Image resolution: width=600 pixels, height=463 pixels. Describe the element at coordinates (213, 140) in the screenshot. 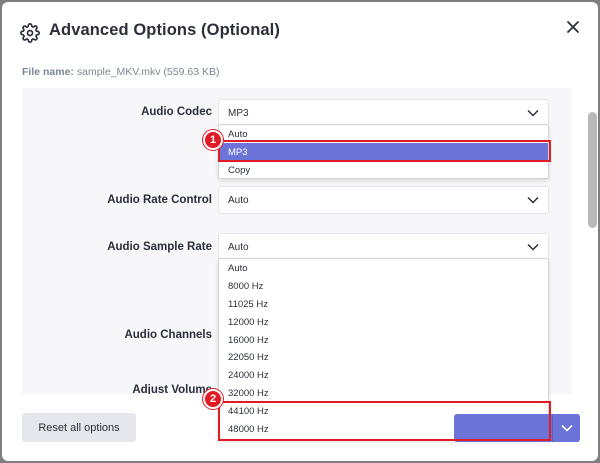

I see `step-badge-1: 1` at that location.